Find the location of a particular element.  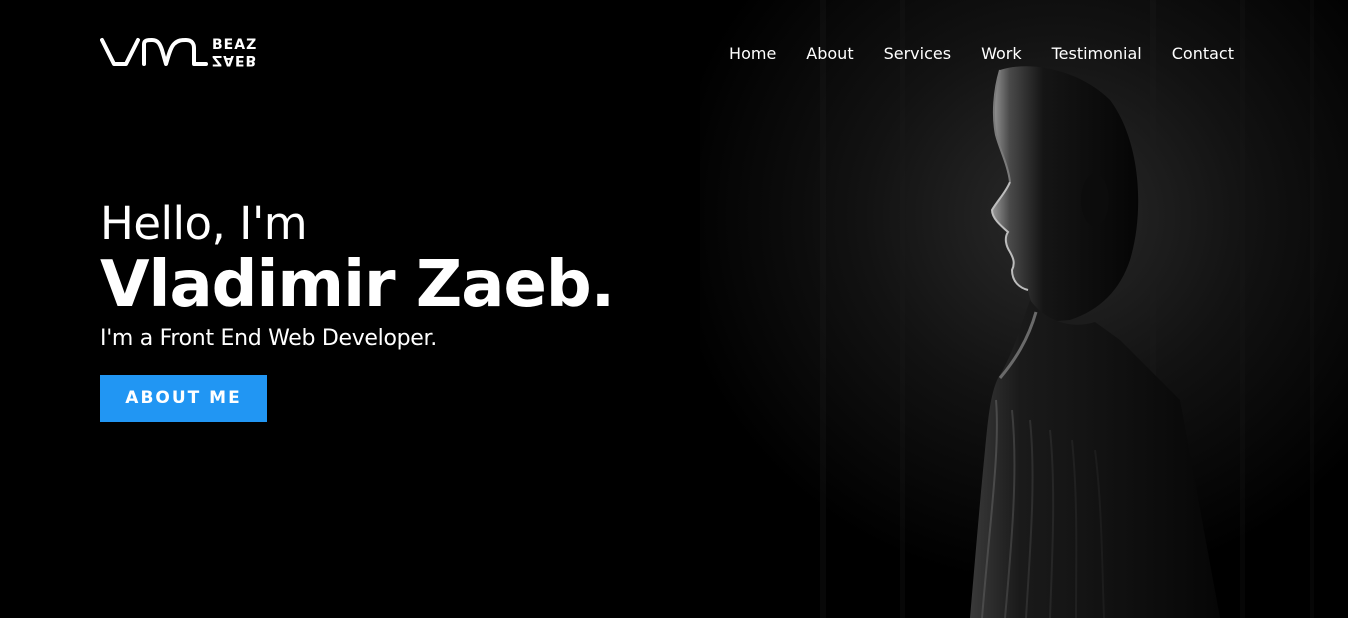

site-logo: BEAZ ZAEB is located at coordinates (205, 54).